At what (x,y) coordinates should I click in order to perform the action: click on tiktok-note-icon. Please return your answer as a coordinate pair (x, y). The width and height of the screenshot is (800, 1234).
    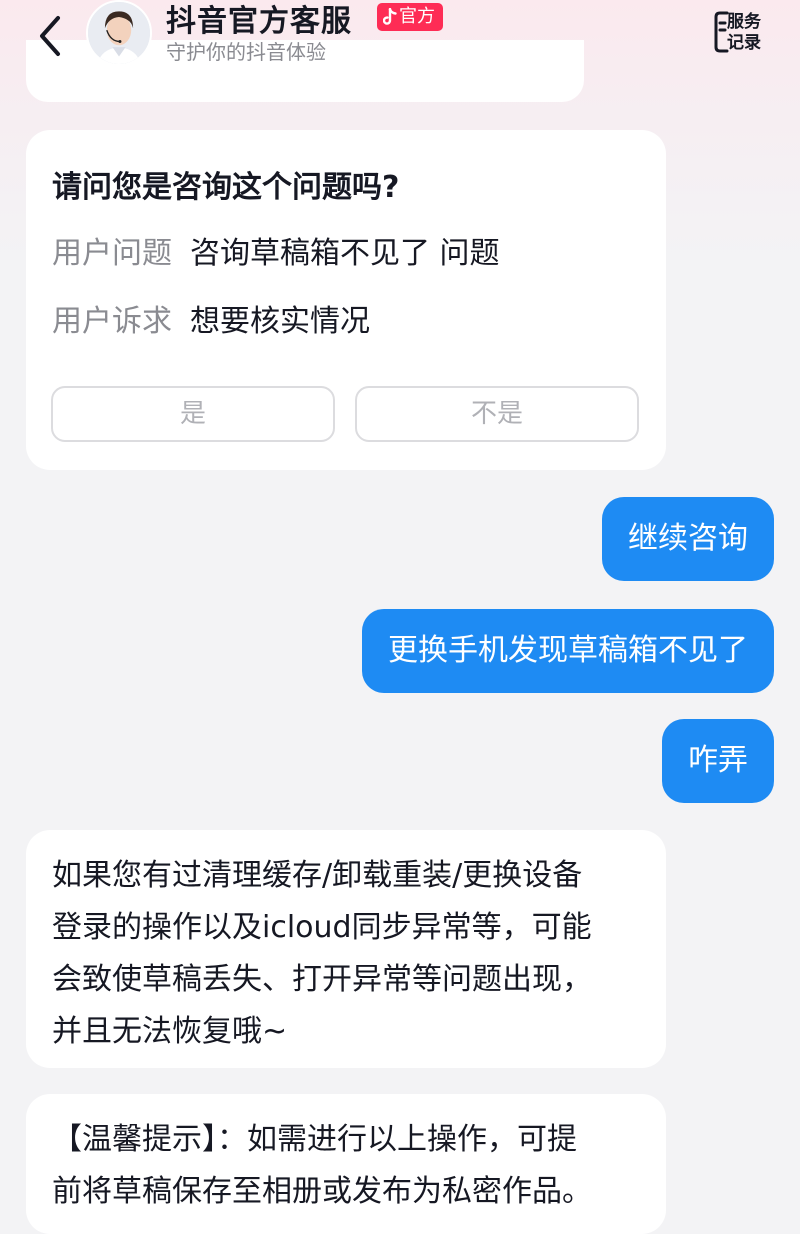
    Looking at the image, I should click on (390, 16).